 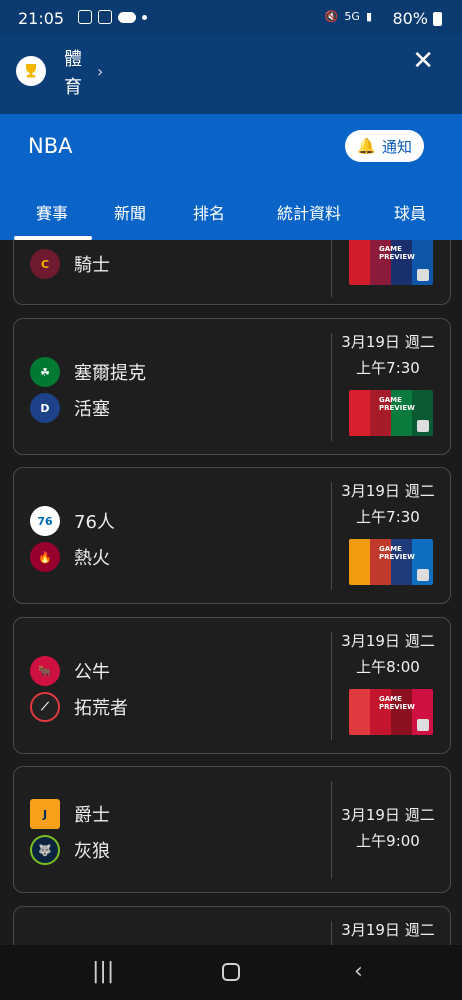 What do you see at coordinates (92, 851) in the screenshot?
I see `team-name: 灰狼` at bounding box center [92, 851].